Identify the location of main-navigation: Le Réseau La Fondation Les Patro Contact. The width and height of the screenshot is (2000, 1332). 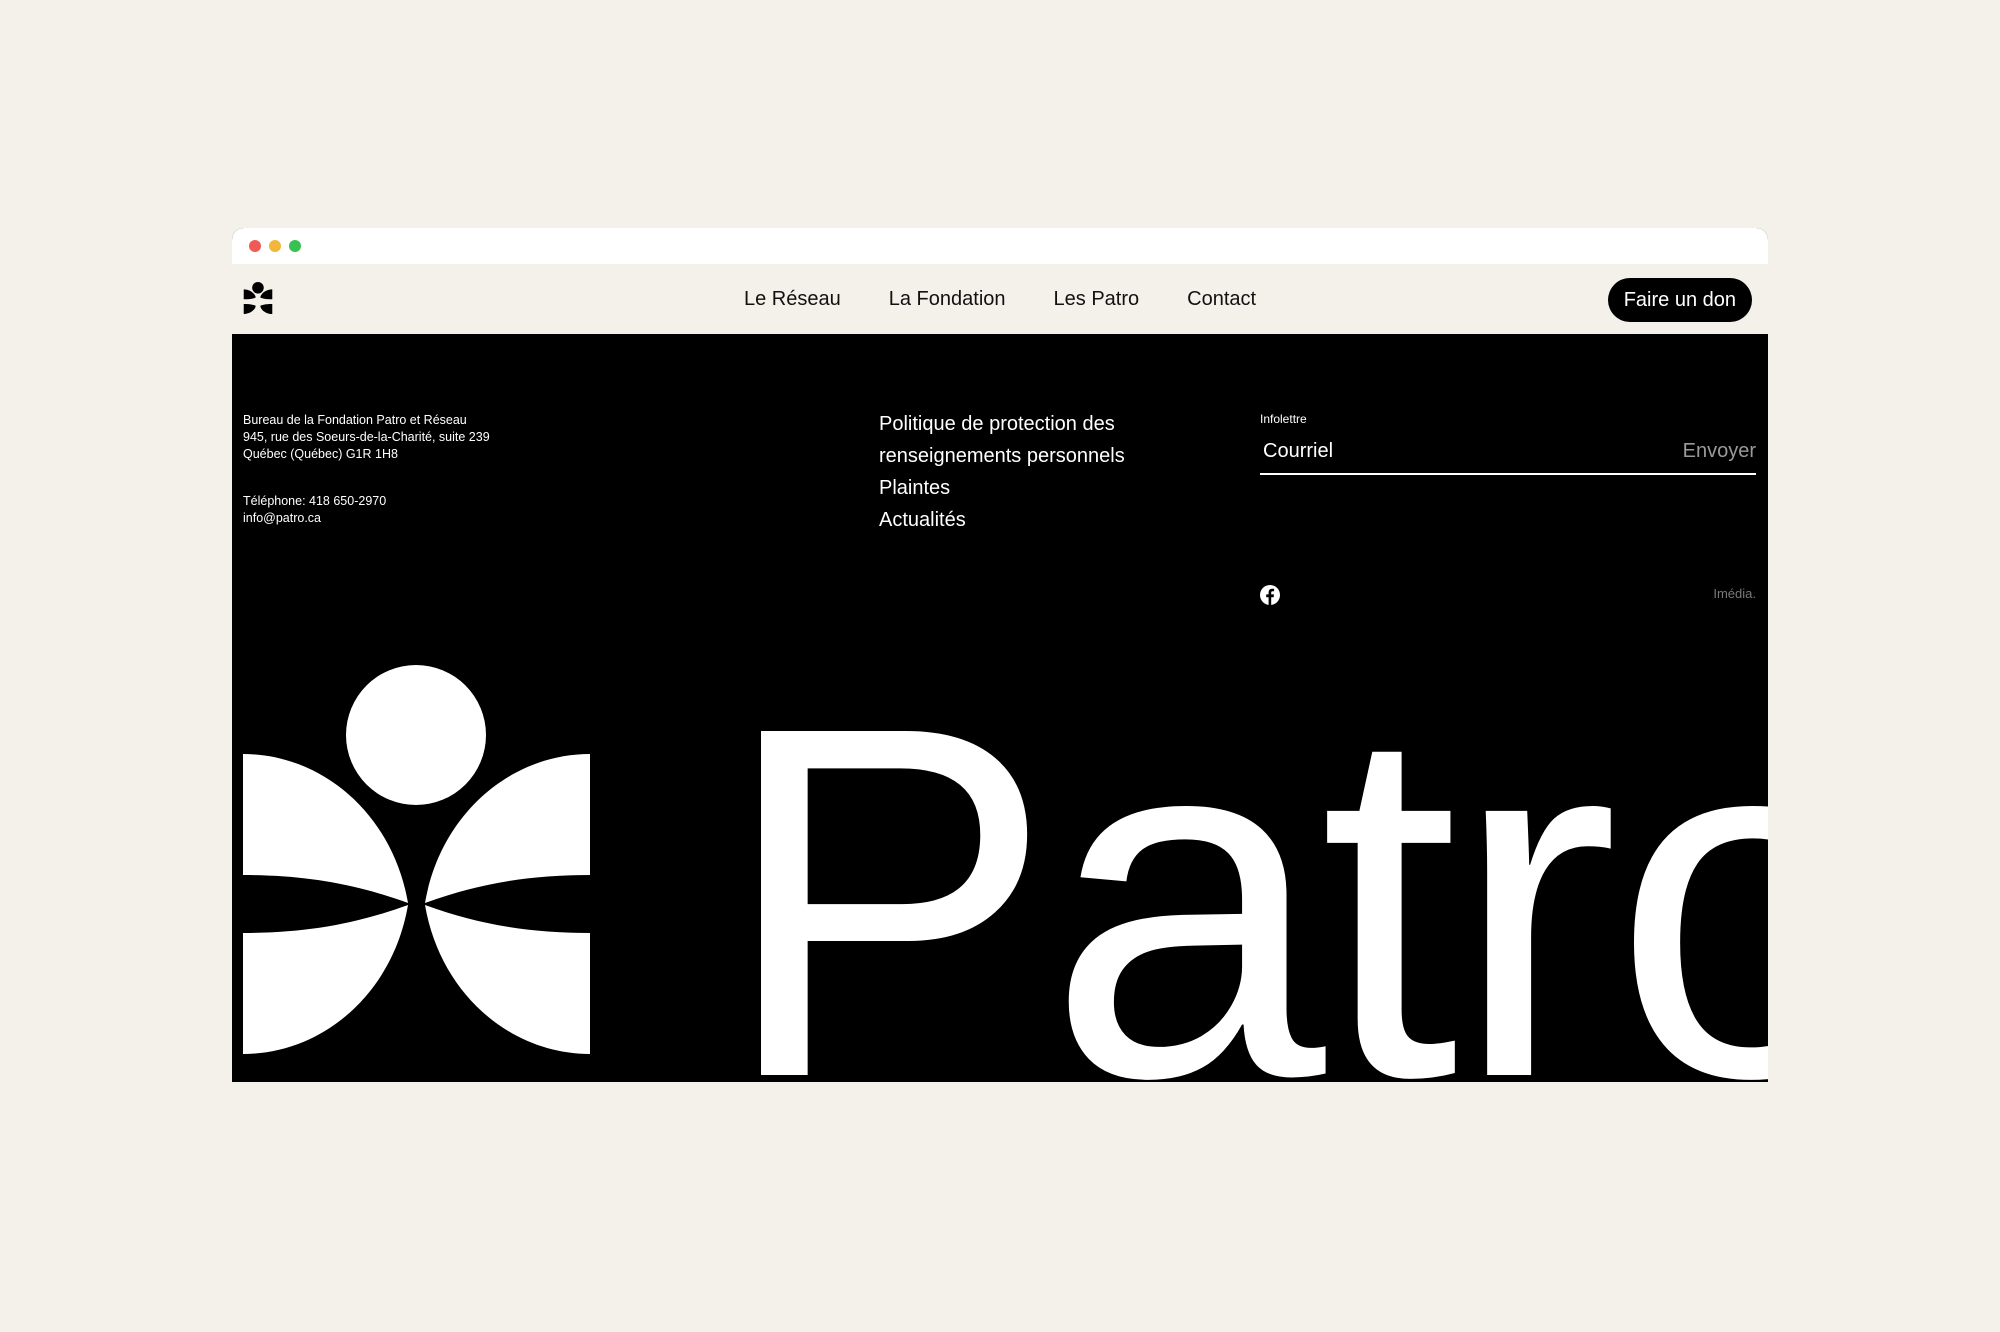
(1000, 299).